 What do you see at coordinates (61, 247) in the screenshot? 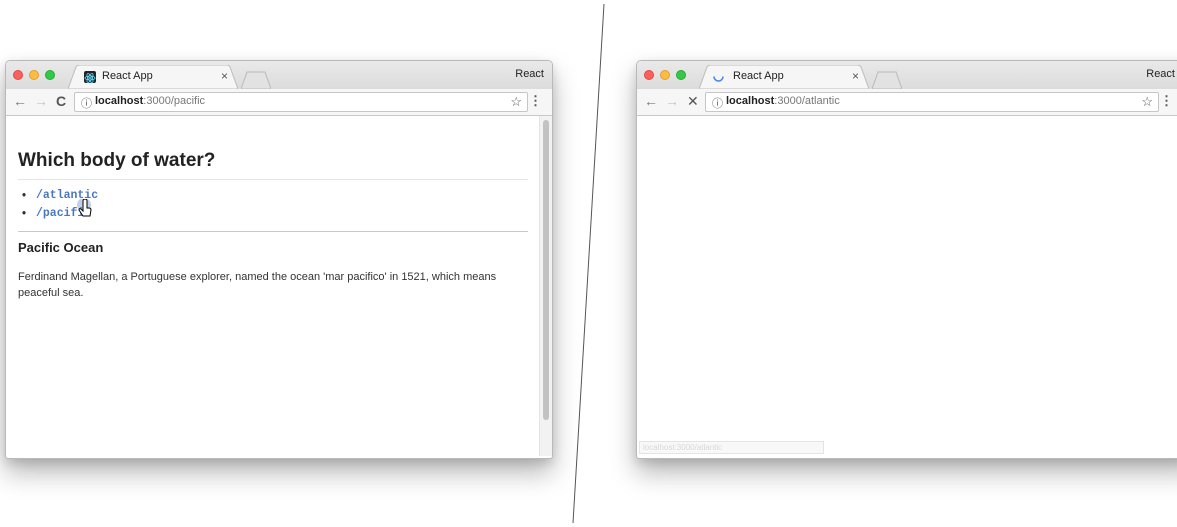
I see `section-title: Pacific Ocean` at bounding box center [61, 247].